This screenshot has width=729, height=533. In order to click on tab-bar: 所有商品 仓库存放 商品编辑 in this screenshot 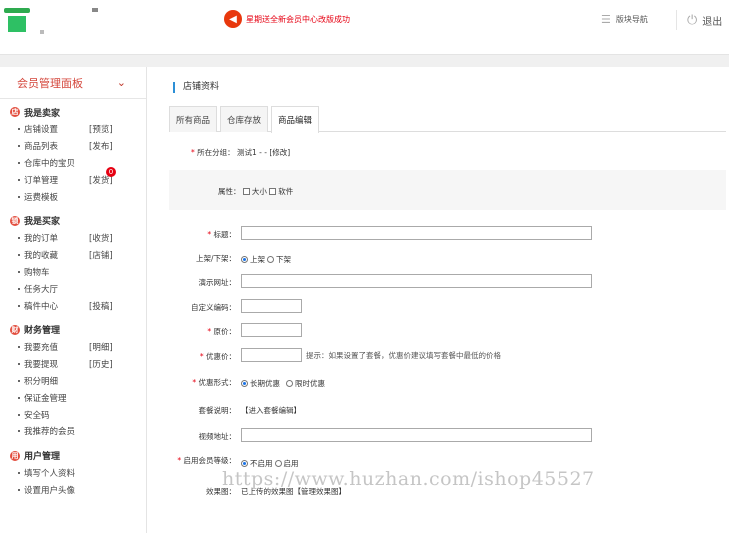, I will do `click(447, 119)`.